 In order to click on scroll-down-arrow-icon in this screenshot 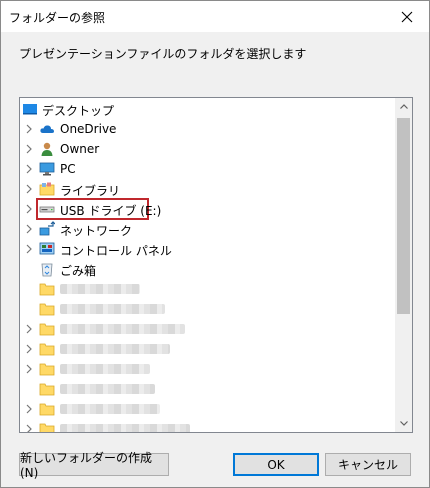, I will do `click(403, 423)`.